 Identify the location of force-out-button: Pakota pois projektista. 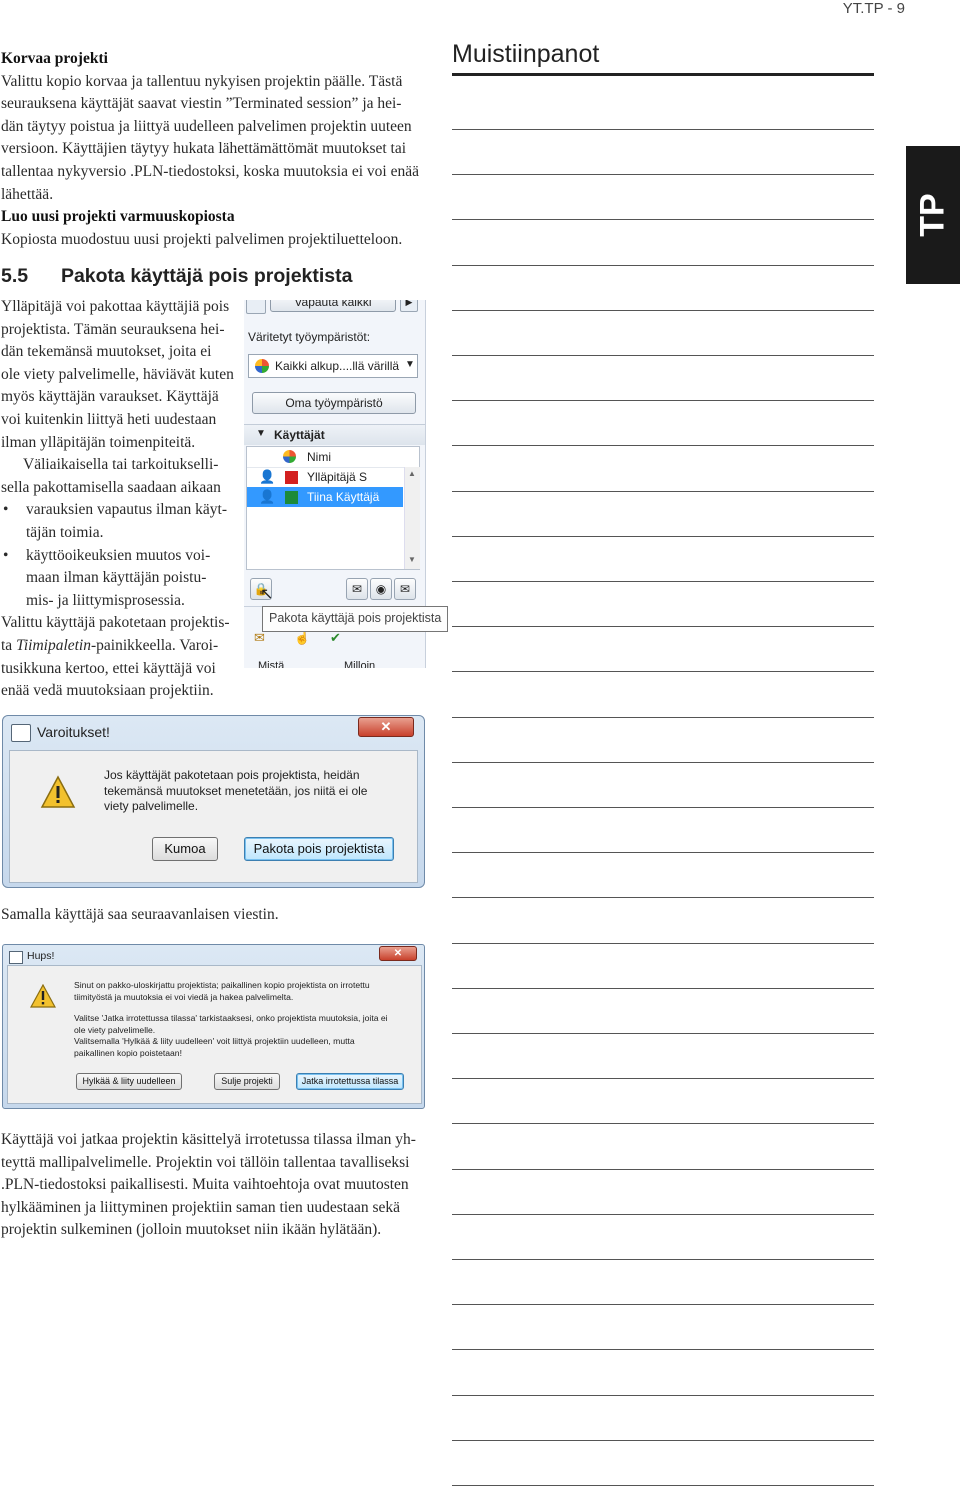
(319, 849).